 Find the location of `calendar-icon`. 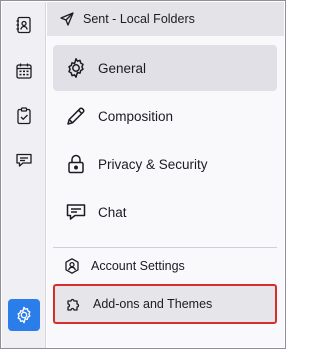

calendar-icon is located at coordinates (24, 71).